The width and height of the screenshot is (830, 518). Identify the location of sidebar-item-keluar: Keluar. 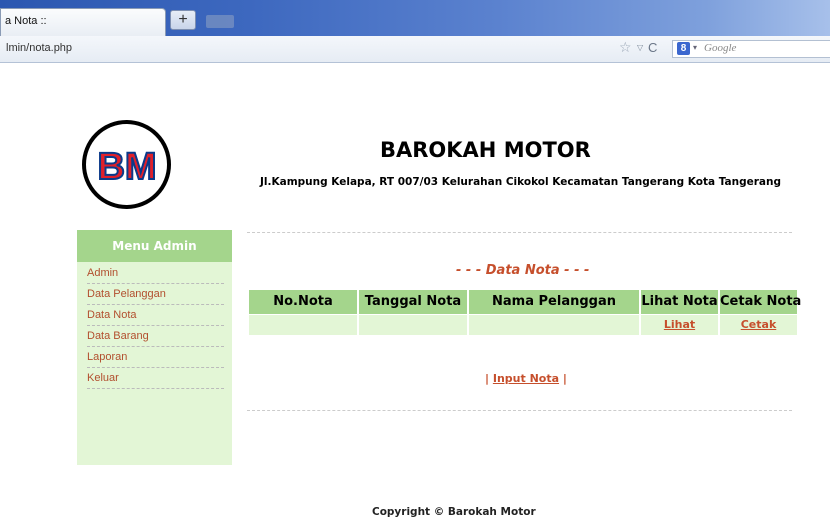
(155, 379).